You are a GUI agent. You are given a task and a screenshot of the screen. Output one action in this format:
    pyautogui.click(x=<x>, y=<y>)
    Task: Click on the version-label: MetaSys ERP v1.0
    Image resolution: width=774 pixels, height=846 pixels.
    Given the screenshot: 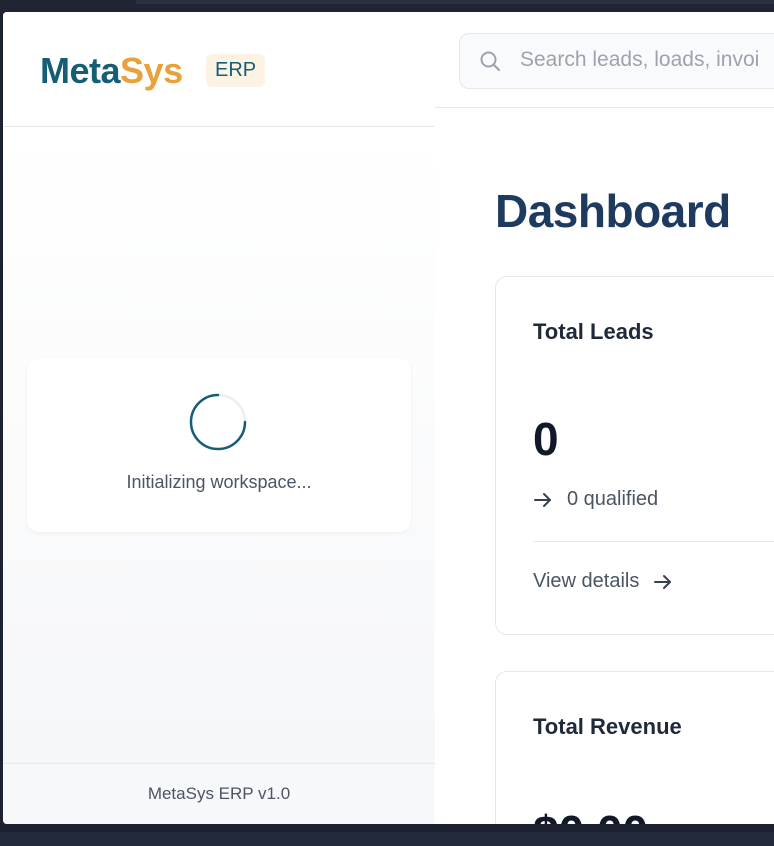 What is the action you would take?
    pyautogui.click(x=219, y=793)
    